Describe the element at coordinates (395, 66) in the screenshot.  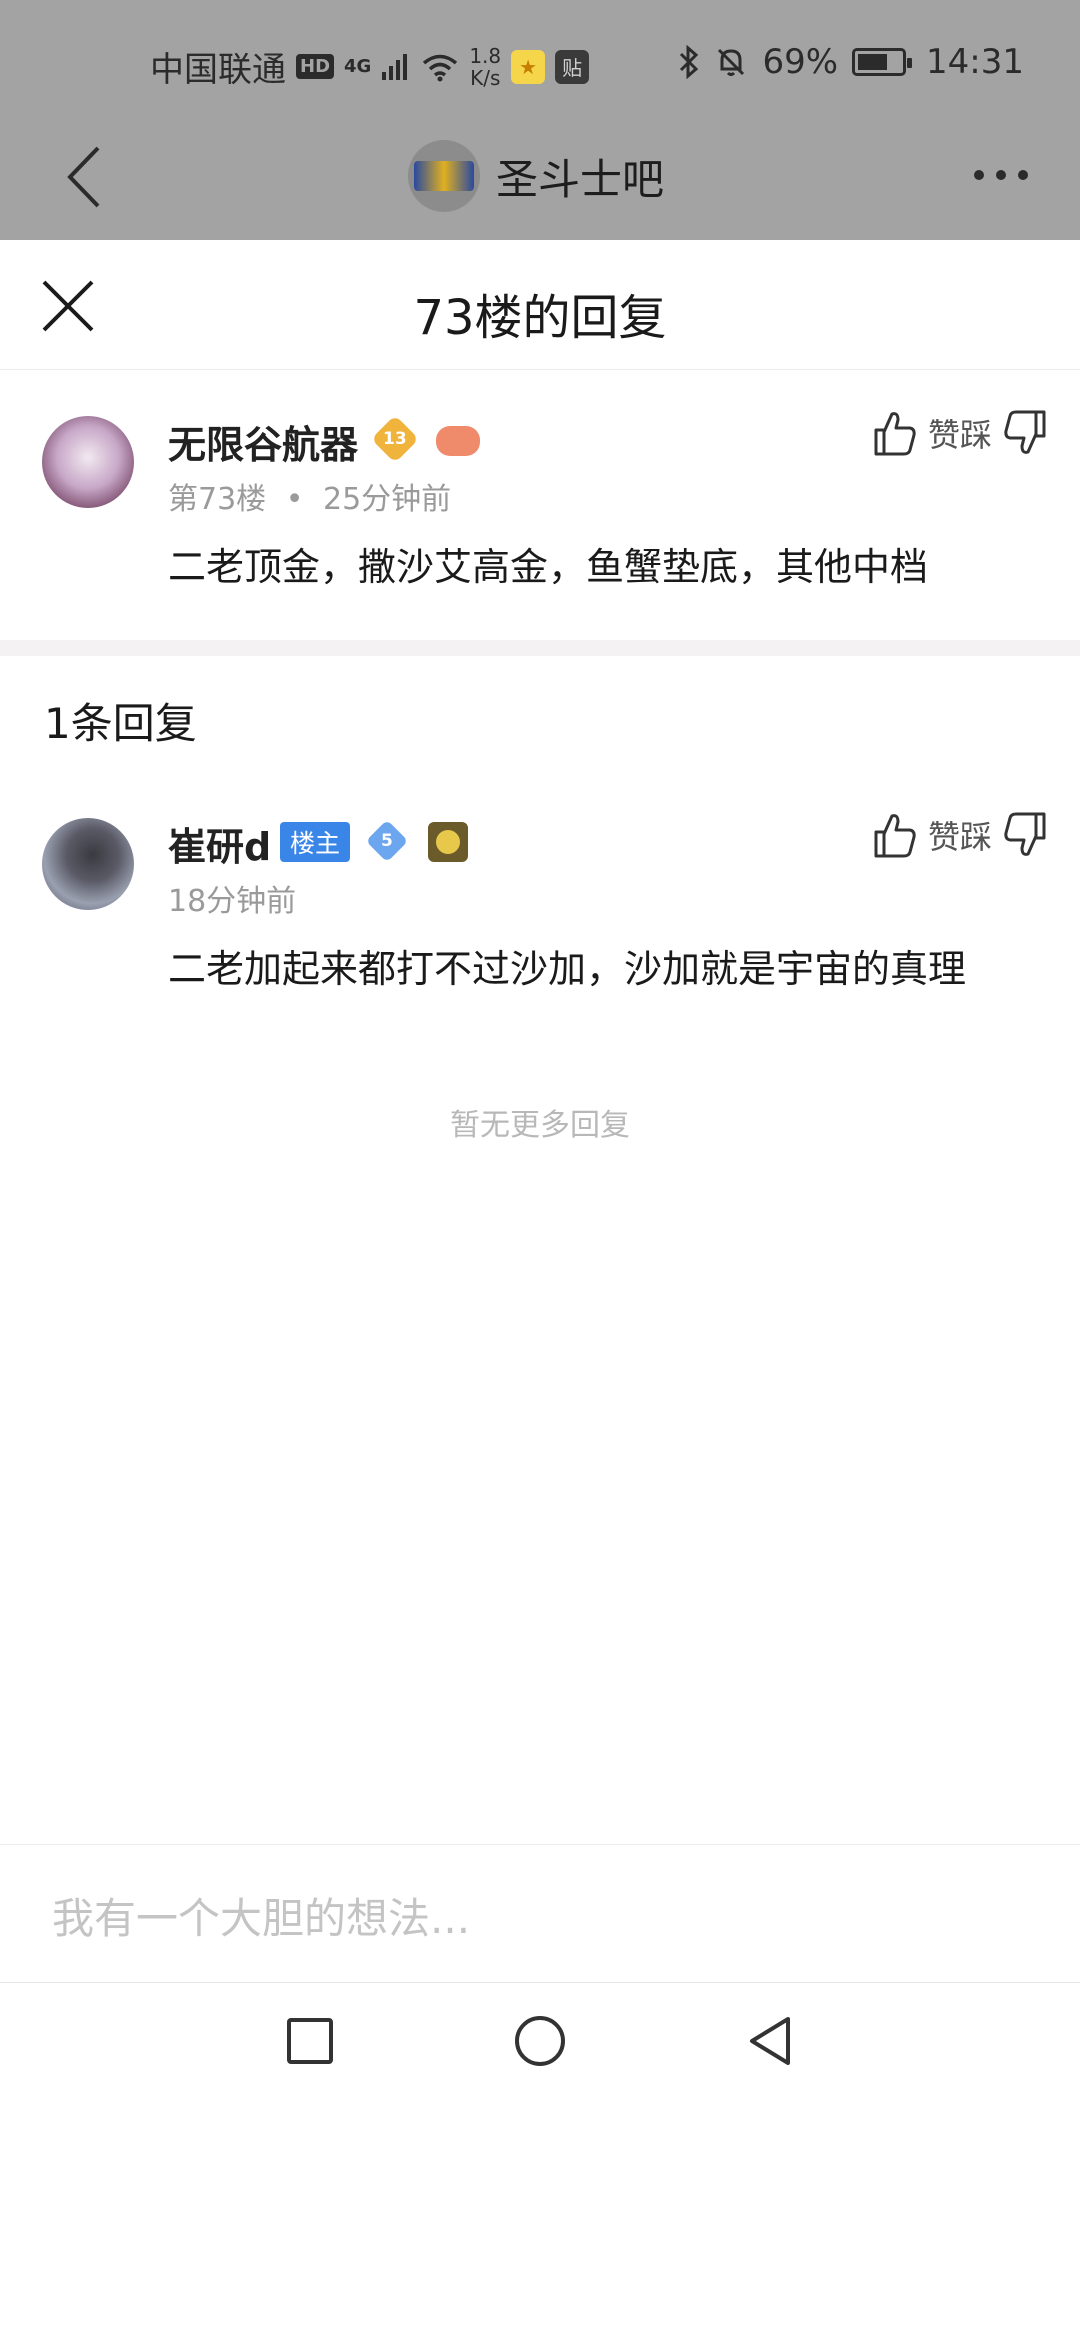
I see `signal-icon` at that location.